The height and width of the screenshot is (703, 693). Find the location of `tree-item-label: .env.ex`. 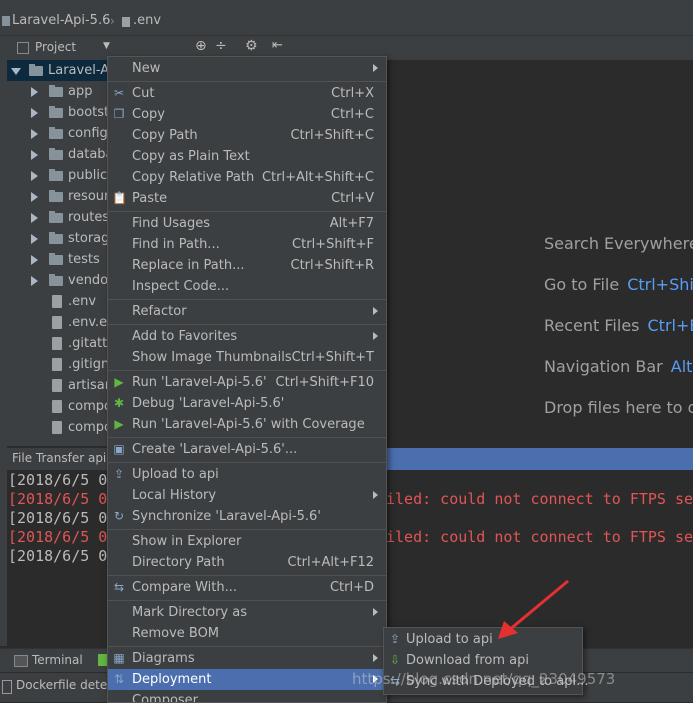

tree-item-label: .env.ex is located at coordinates (87, 322).